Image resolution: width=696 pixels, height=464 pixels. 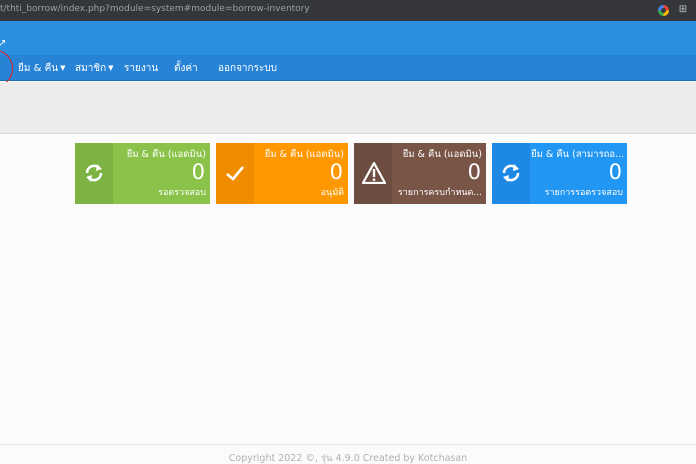 What do you see at coordinates (663, 10) in the screenshot?
I see `google-icon` at bounding box center [663, 10].